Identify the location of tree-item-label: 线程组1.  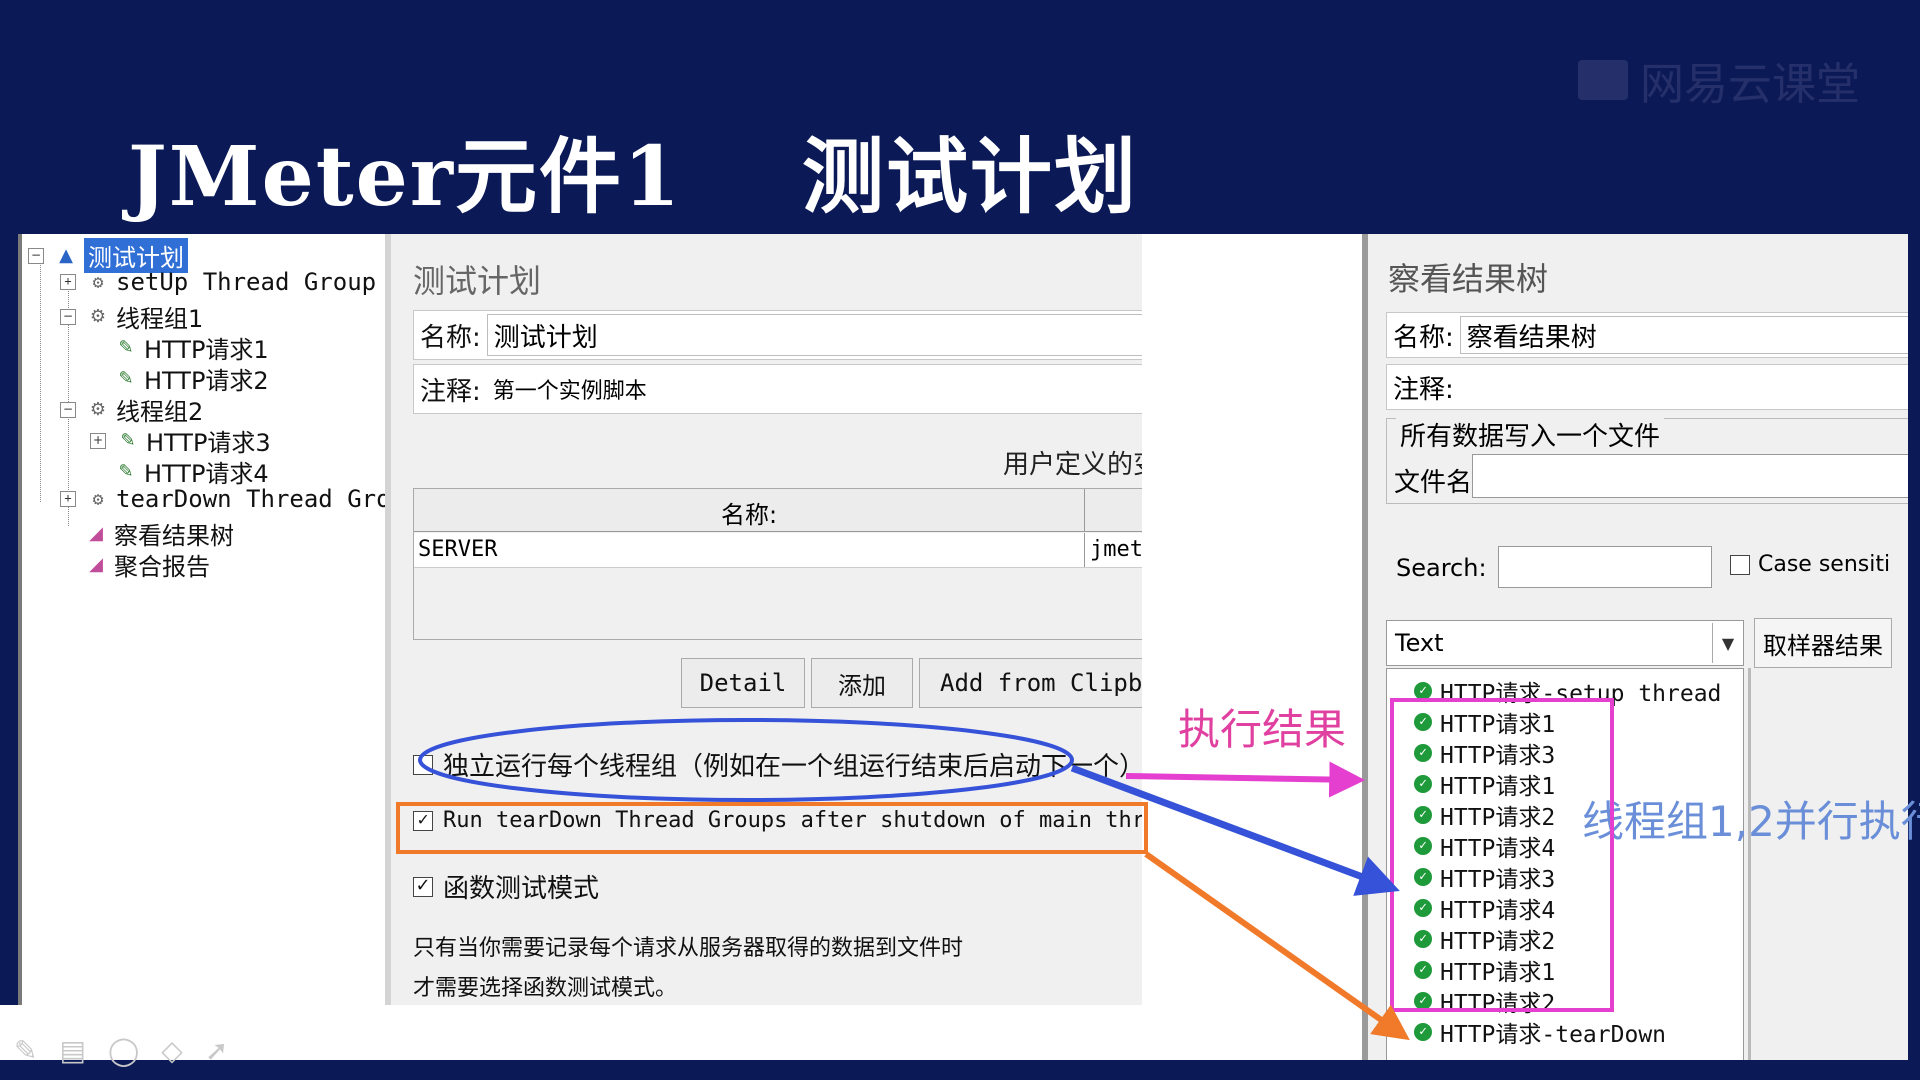
(160, 319).